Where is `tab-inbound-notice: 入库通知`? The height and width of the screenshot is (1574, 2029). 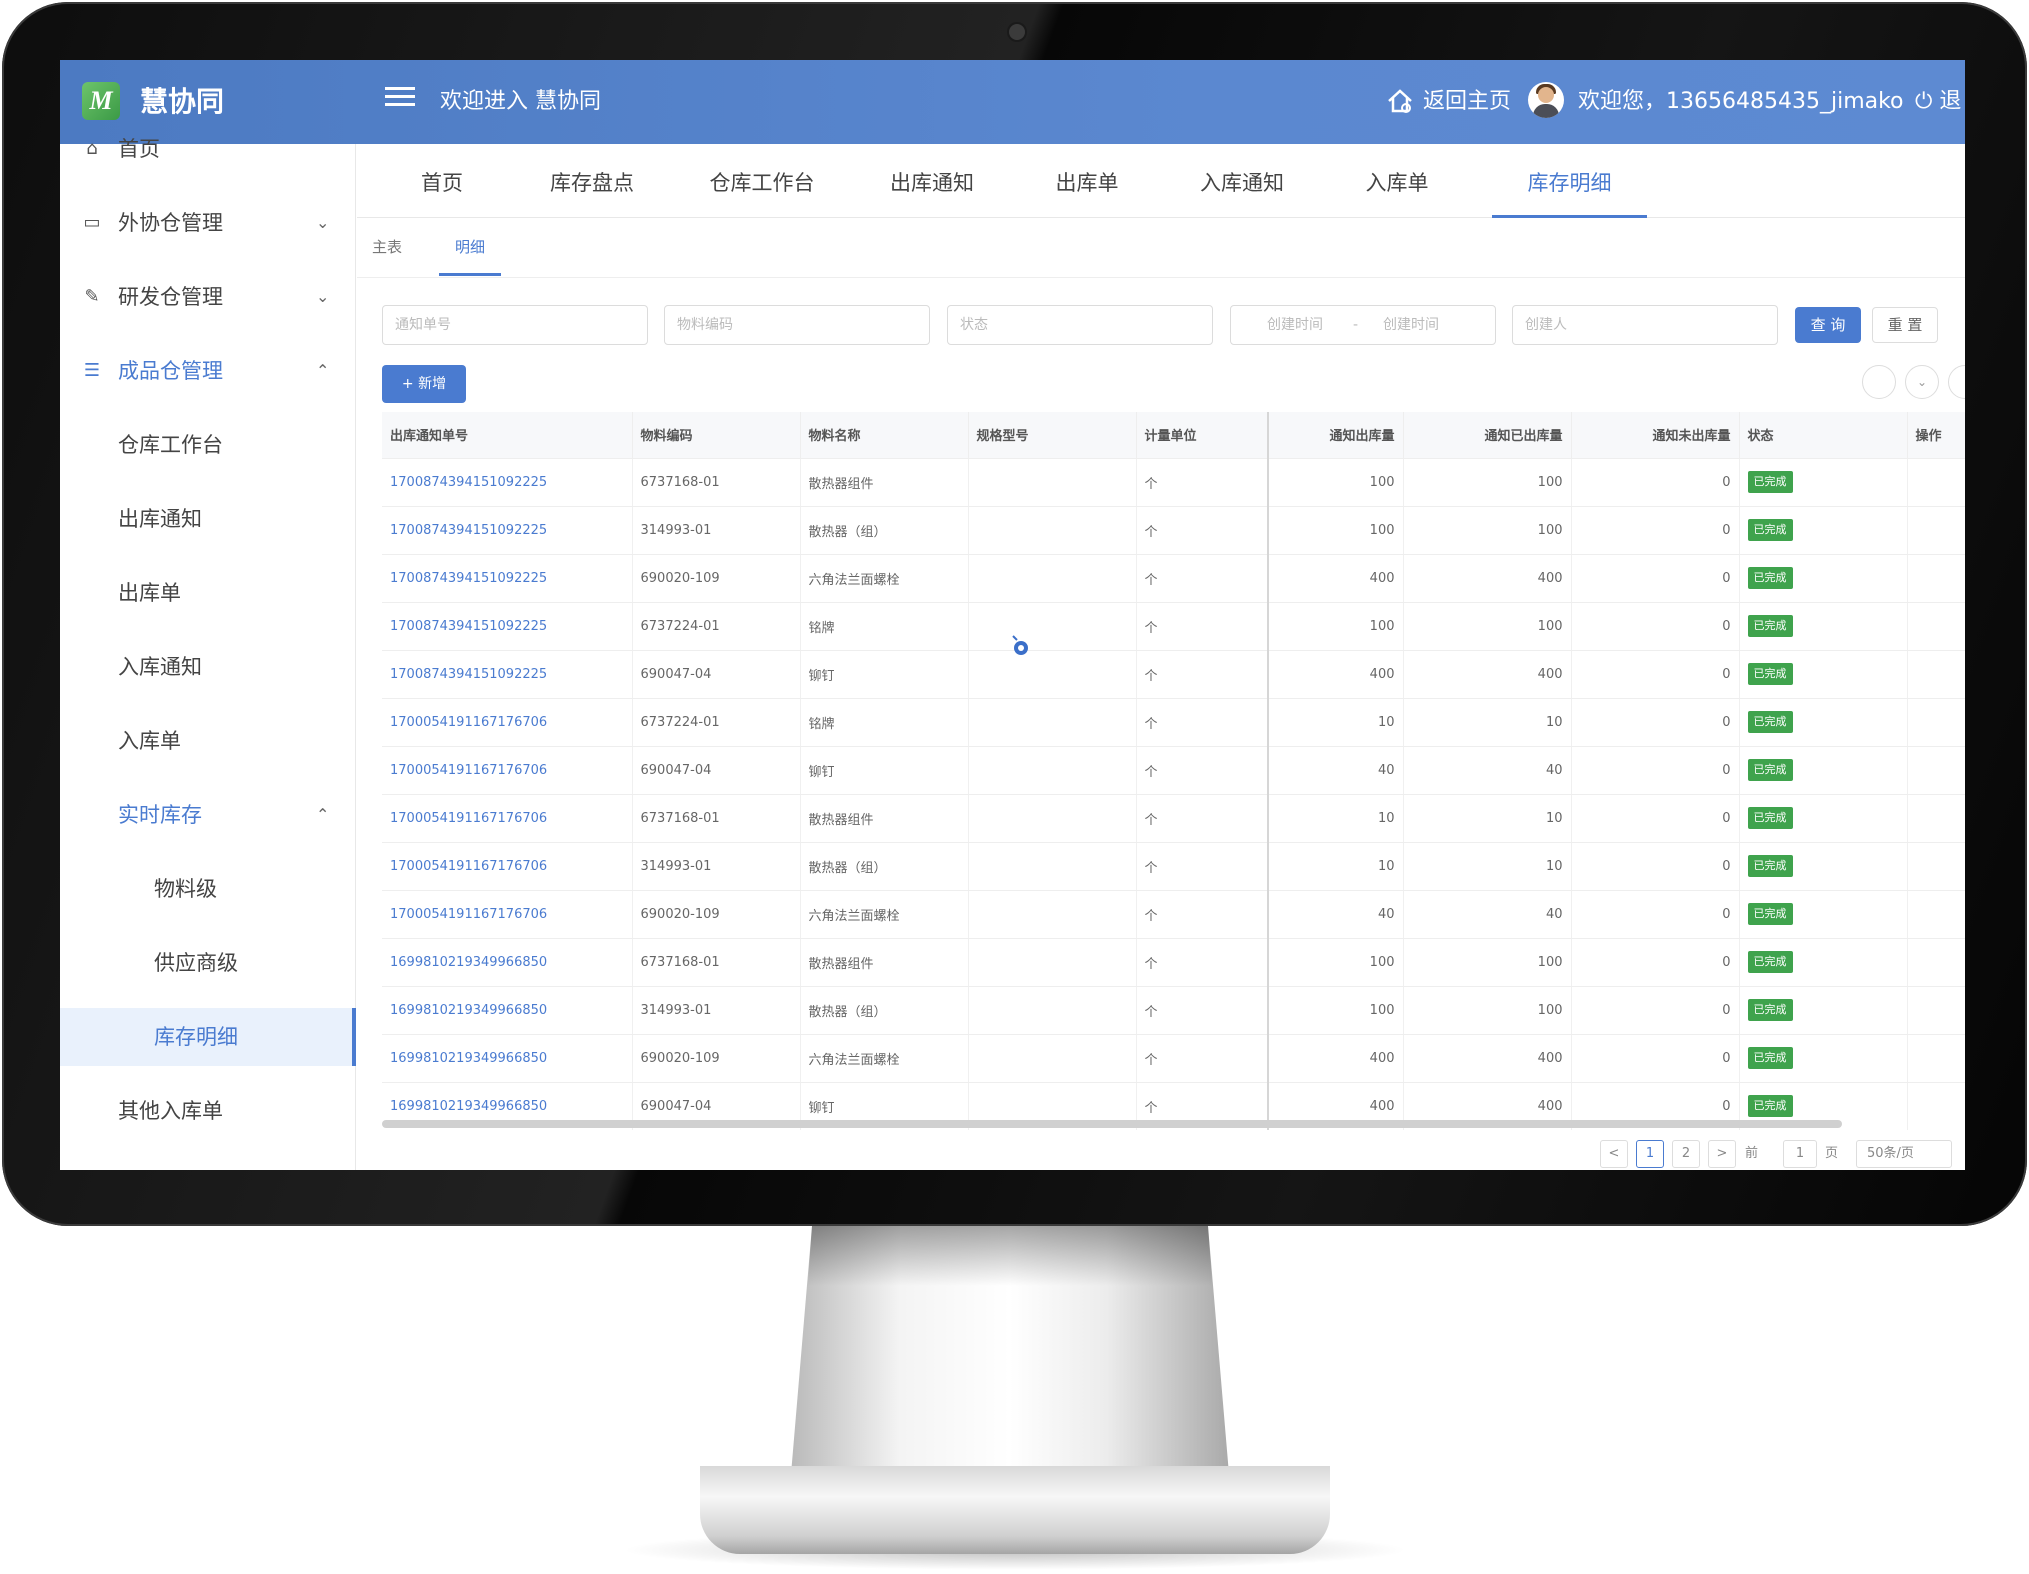 tab-inbound-notice: 入库通知 is located at coordinates (1242, 181).